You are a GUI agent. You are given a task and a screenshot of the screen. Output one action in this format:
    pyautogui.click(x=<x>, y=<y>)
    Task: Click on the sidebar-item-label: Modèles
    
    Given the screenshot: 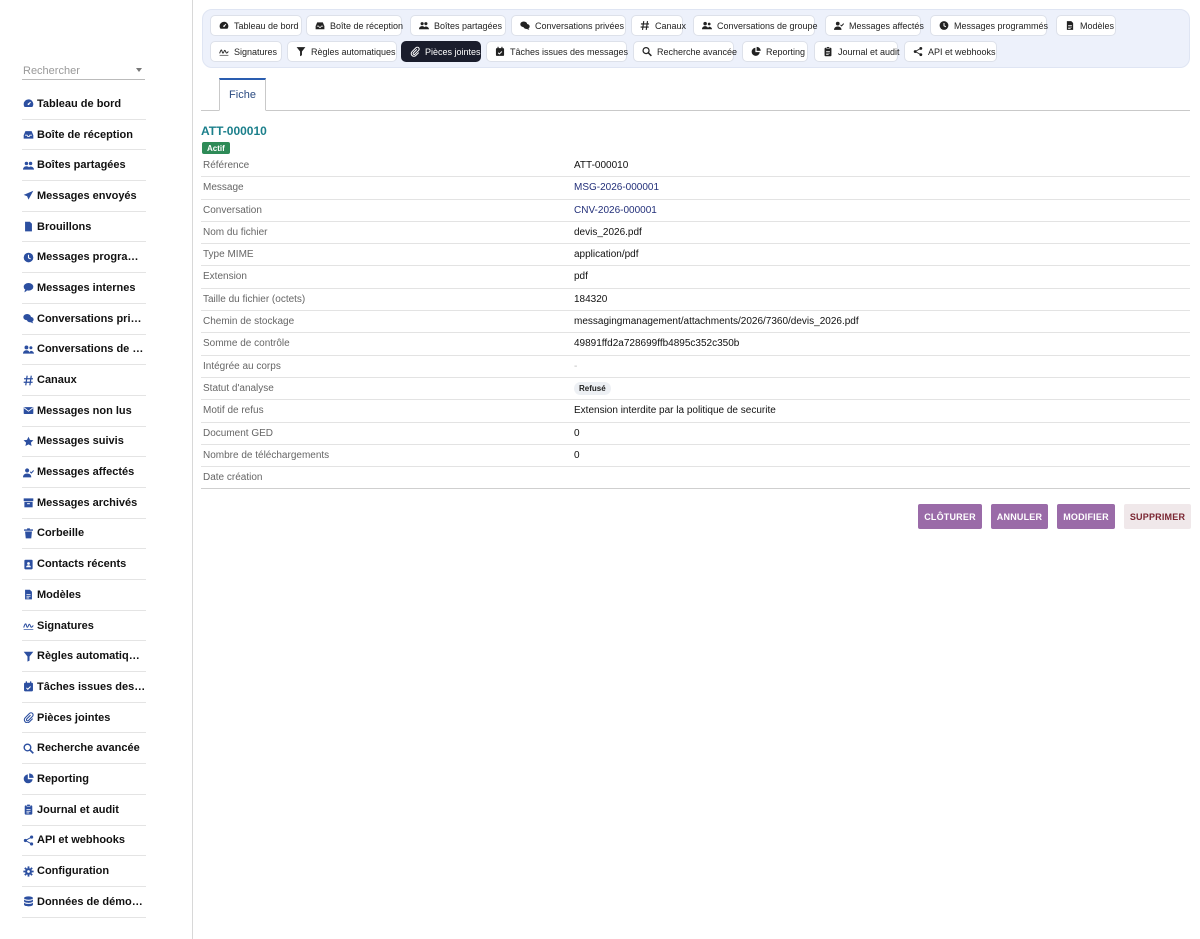 What is the action you would take?
    pyautogui.click(x=59, y=594)
    